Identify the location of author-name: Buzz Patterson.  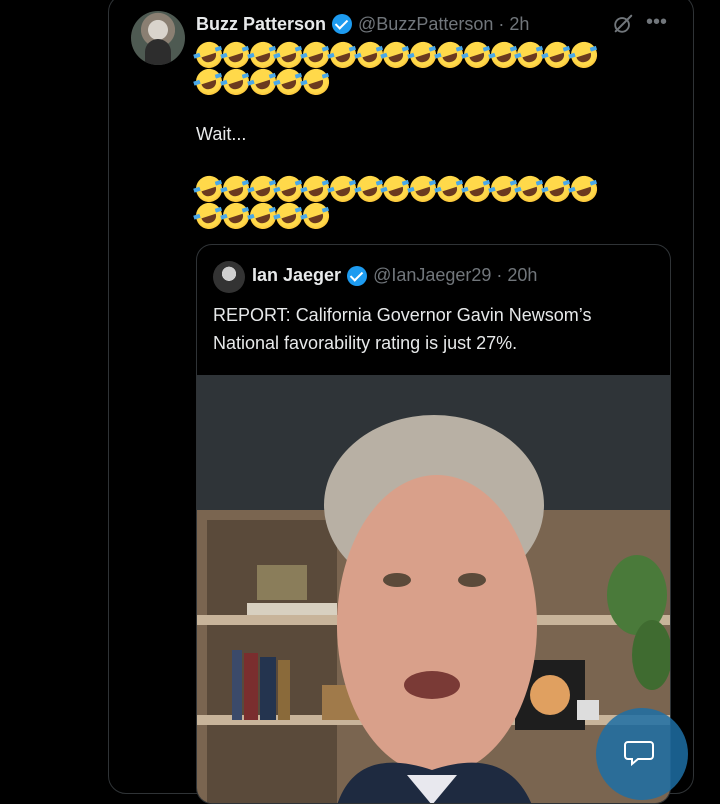
(261, 24).